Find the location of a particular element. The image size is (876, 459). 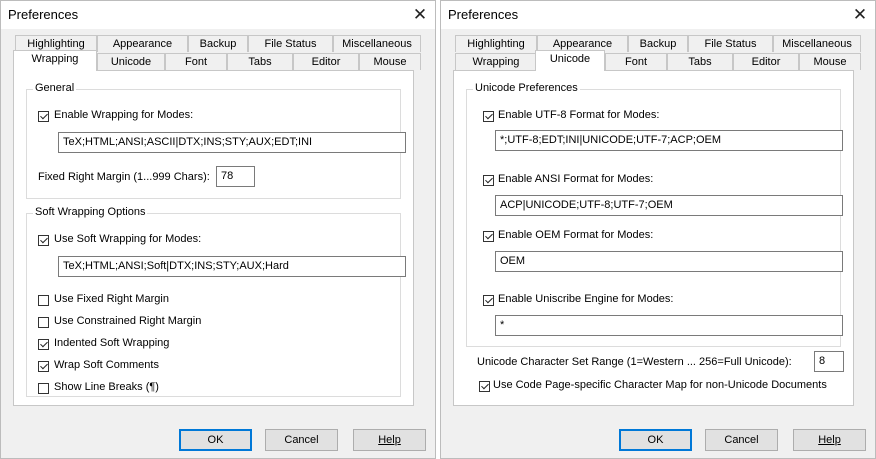

utf8-label: Enable UTF-8 Format for Modes: is located at coordinates (579, 115).